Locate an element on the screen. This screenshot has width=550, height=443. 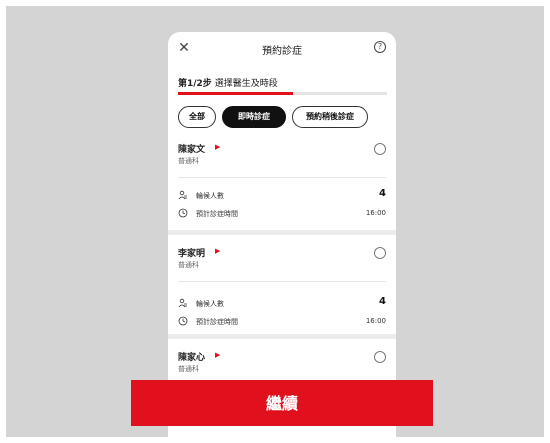
filter-instant: 即時診症 is located at coordinates (254, 117).